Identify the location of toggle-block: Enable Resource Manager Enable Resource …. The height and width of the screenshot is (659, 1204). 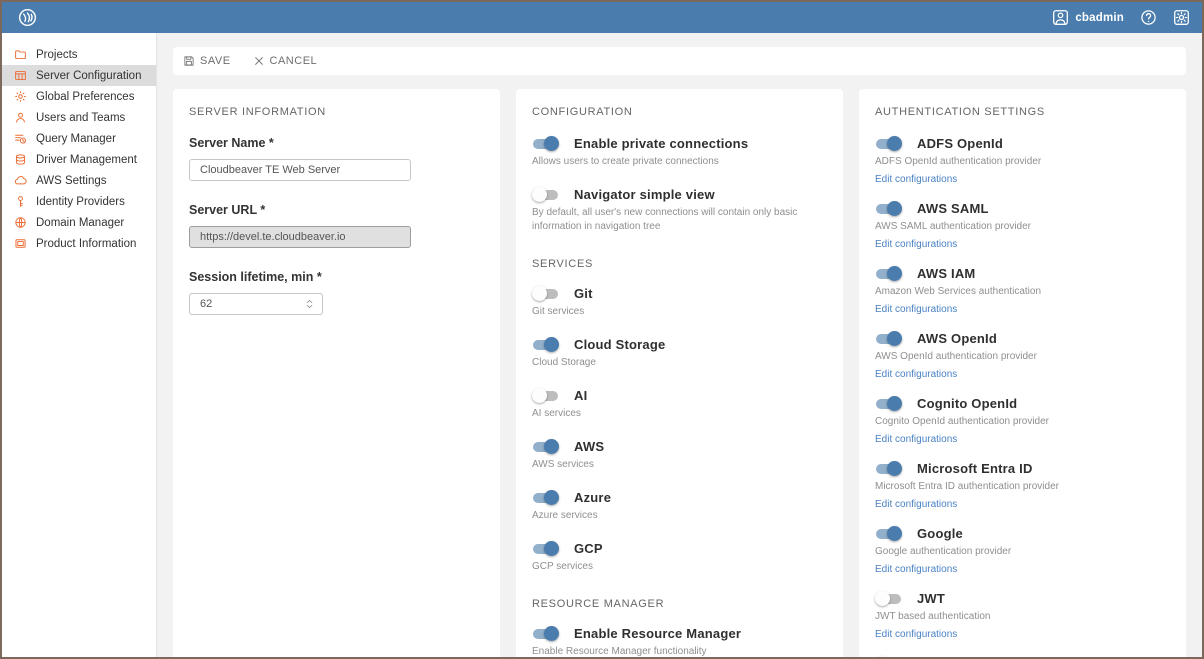
(679, 641).